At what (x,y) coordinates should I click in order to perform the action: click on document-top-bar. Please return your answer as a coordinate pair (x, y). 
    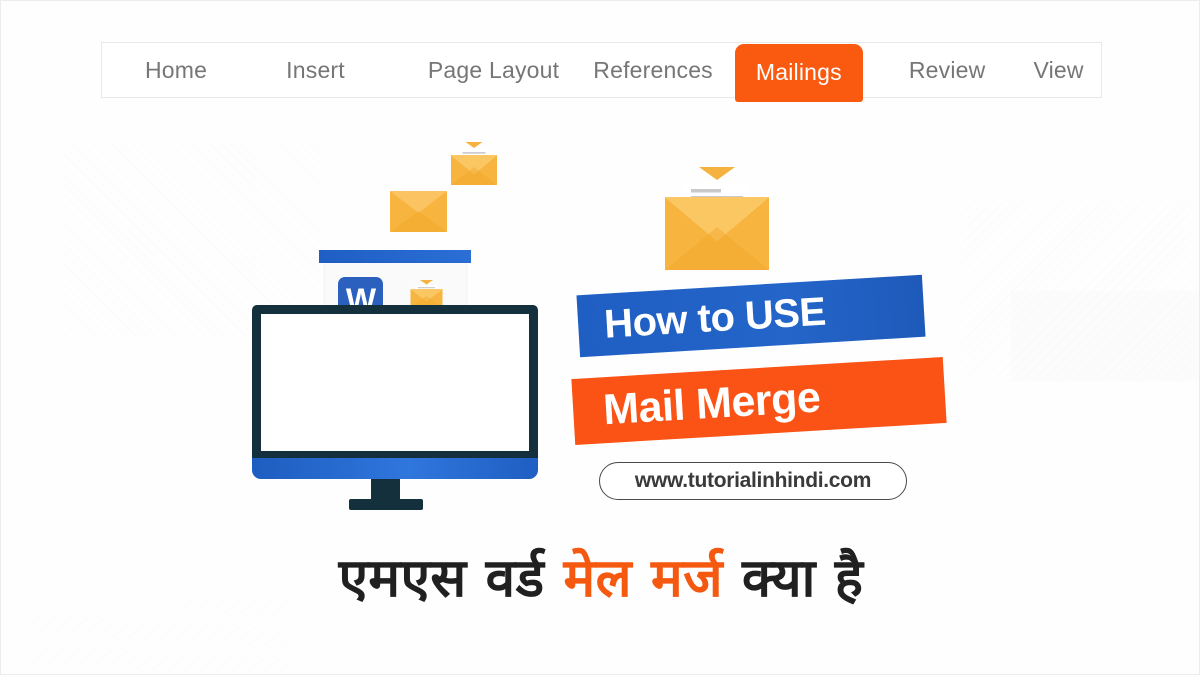
    Looking at the image, I should click on (395, 256).